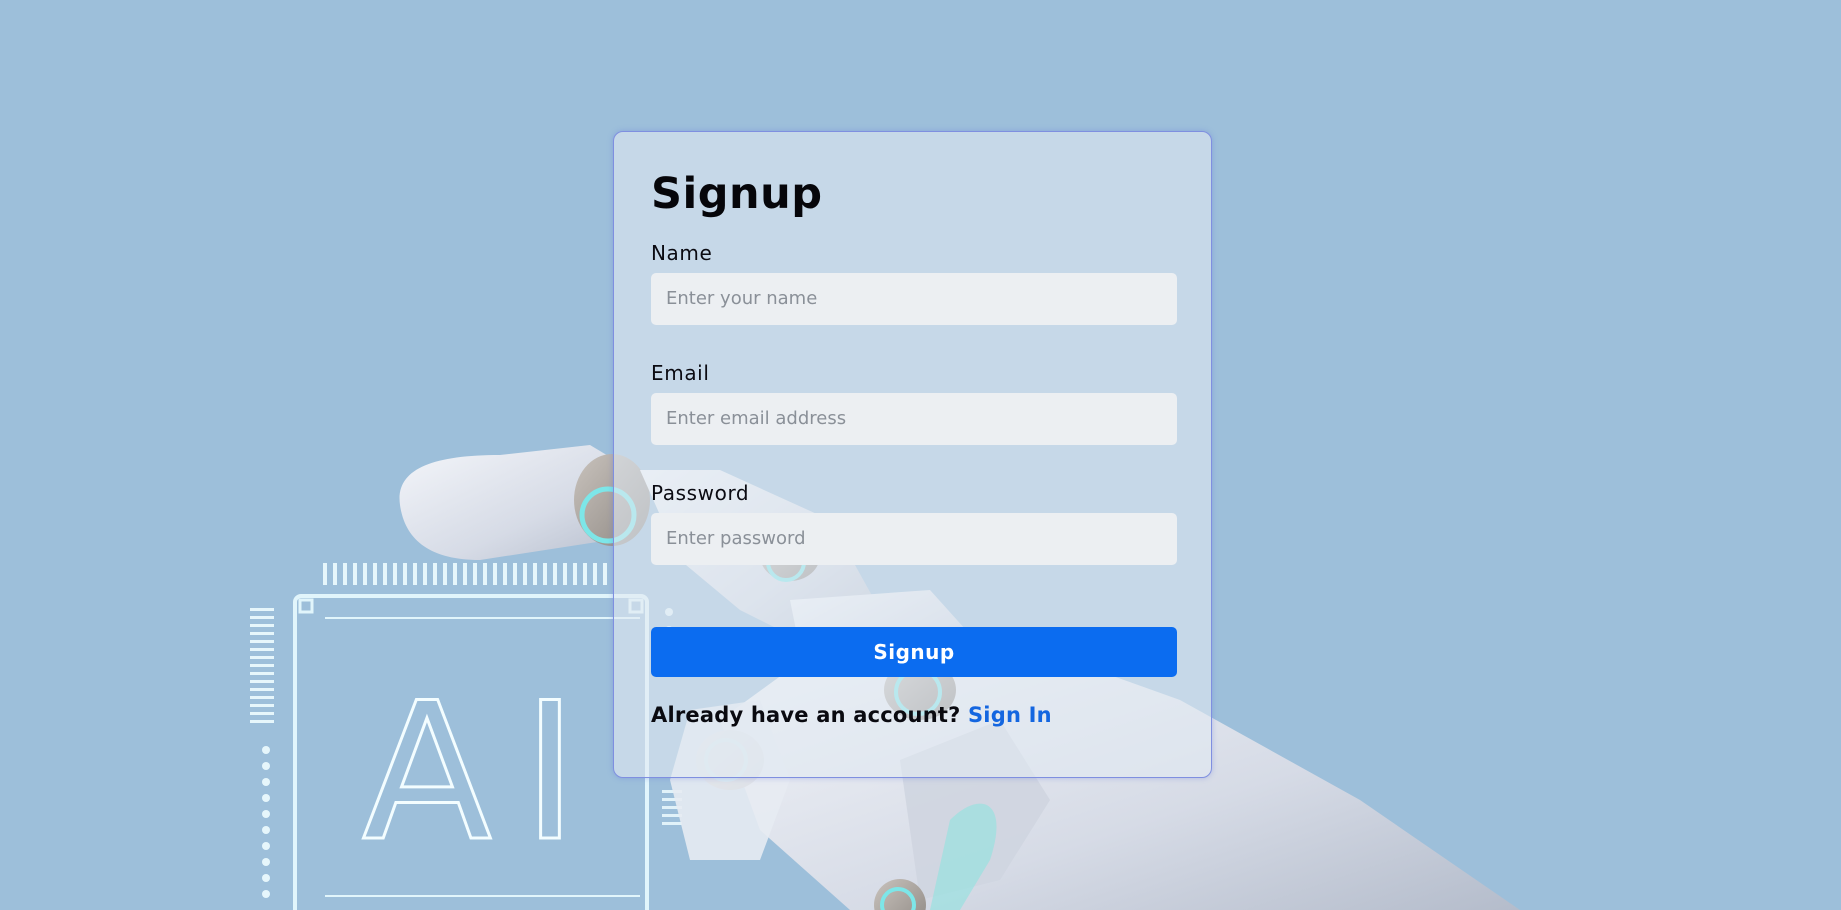 Image resolution: width=1841 pixels, height=910 pixels. I want to click on password-label: Password, so click(700, 492).